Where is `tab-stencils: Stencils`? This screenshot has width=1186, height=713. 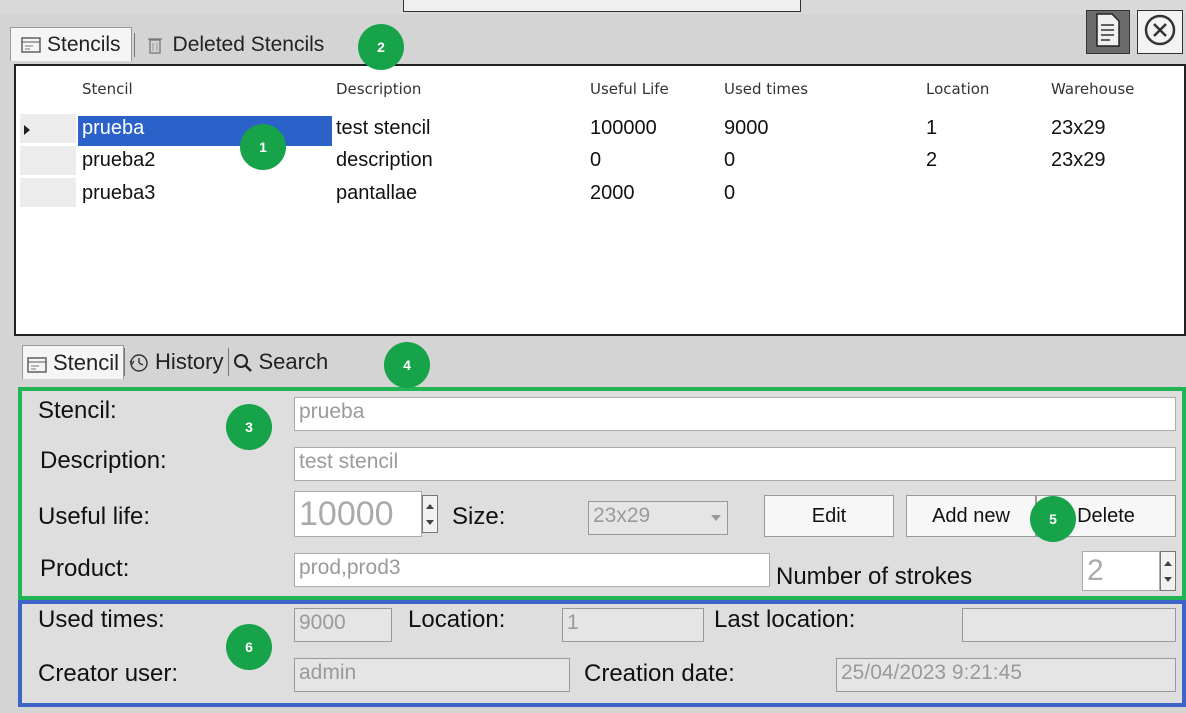 tab-stencils: Stencils is located at coordinates (71, 44).